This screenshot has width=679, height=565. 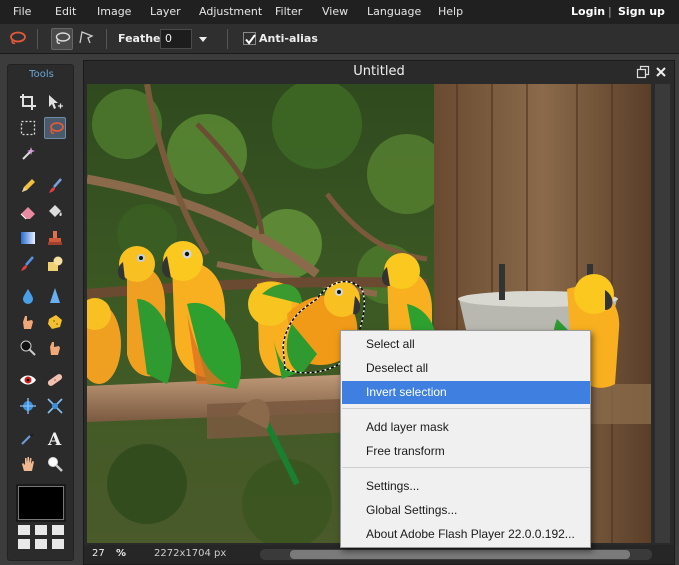 I want to click on pencil-icon, so click(x=28, y=185).